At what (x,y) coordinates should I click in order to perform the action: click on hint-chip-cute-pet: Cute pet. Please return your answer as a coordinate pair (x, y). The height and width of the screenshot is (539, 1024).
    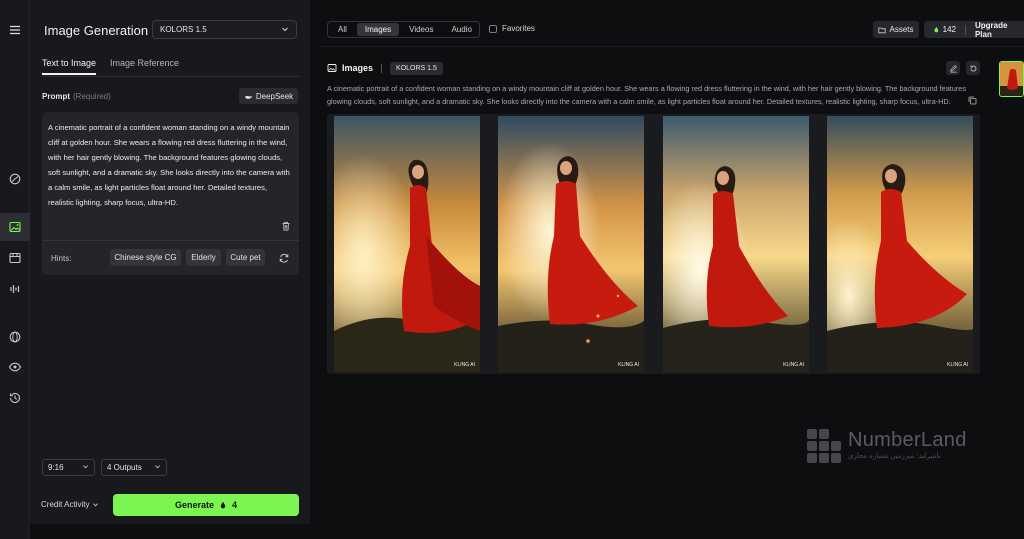
    Looking at the image, I should click on (245, 257).